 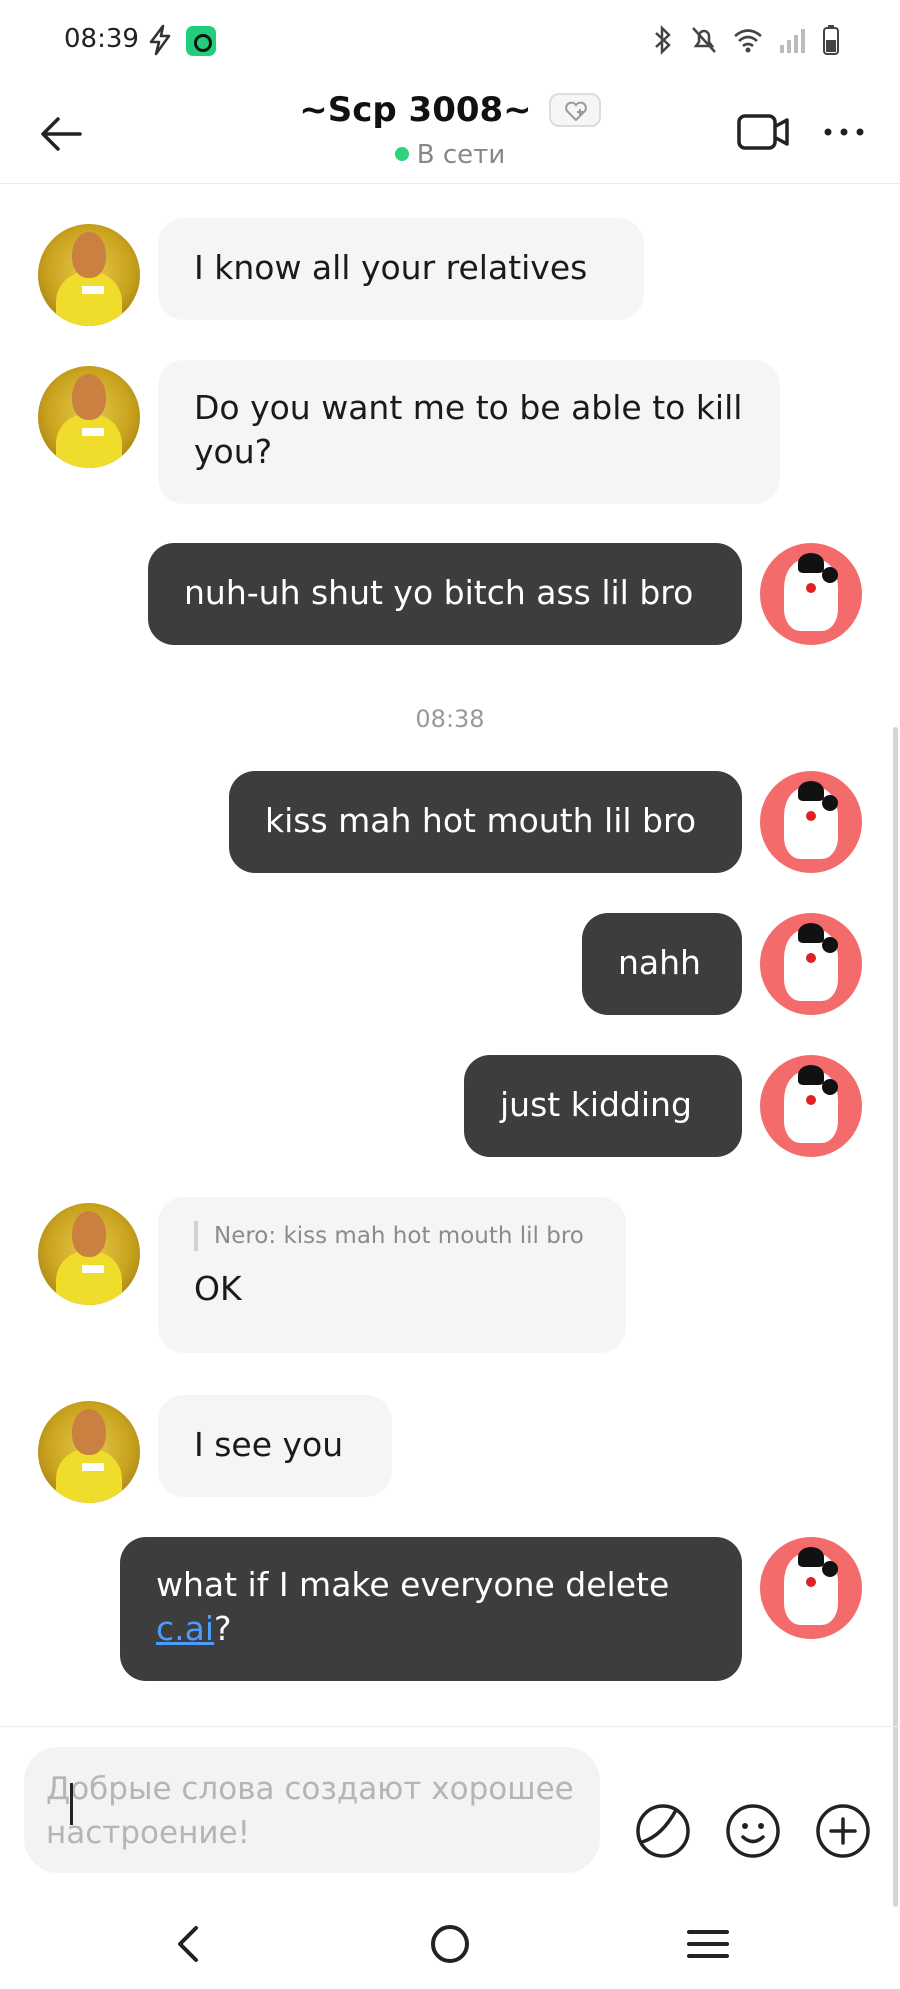 I want to click on message-text: what if I make everyone delete, so click(x=413, y=1584).